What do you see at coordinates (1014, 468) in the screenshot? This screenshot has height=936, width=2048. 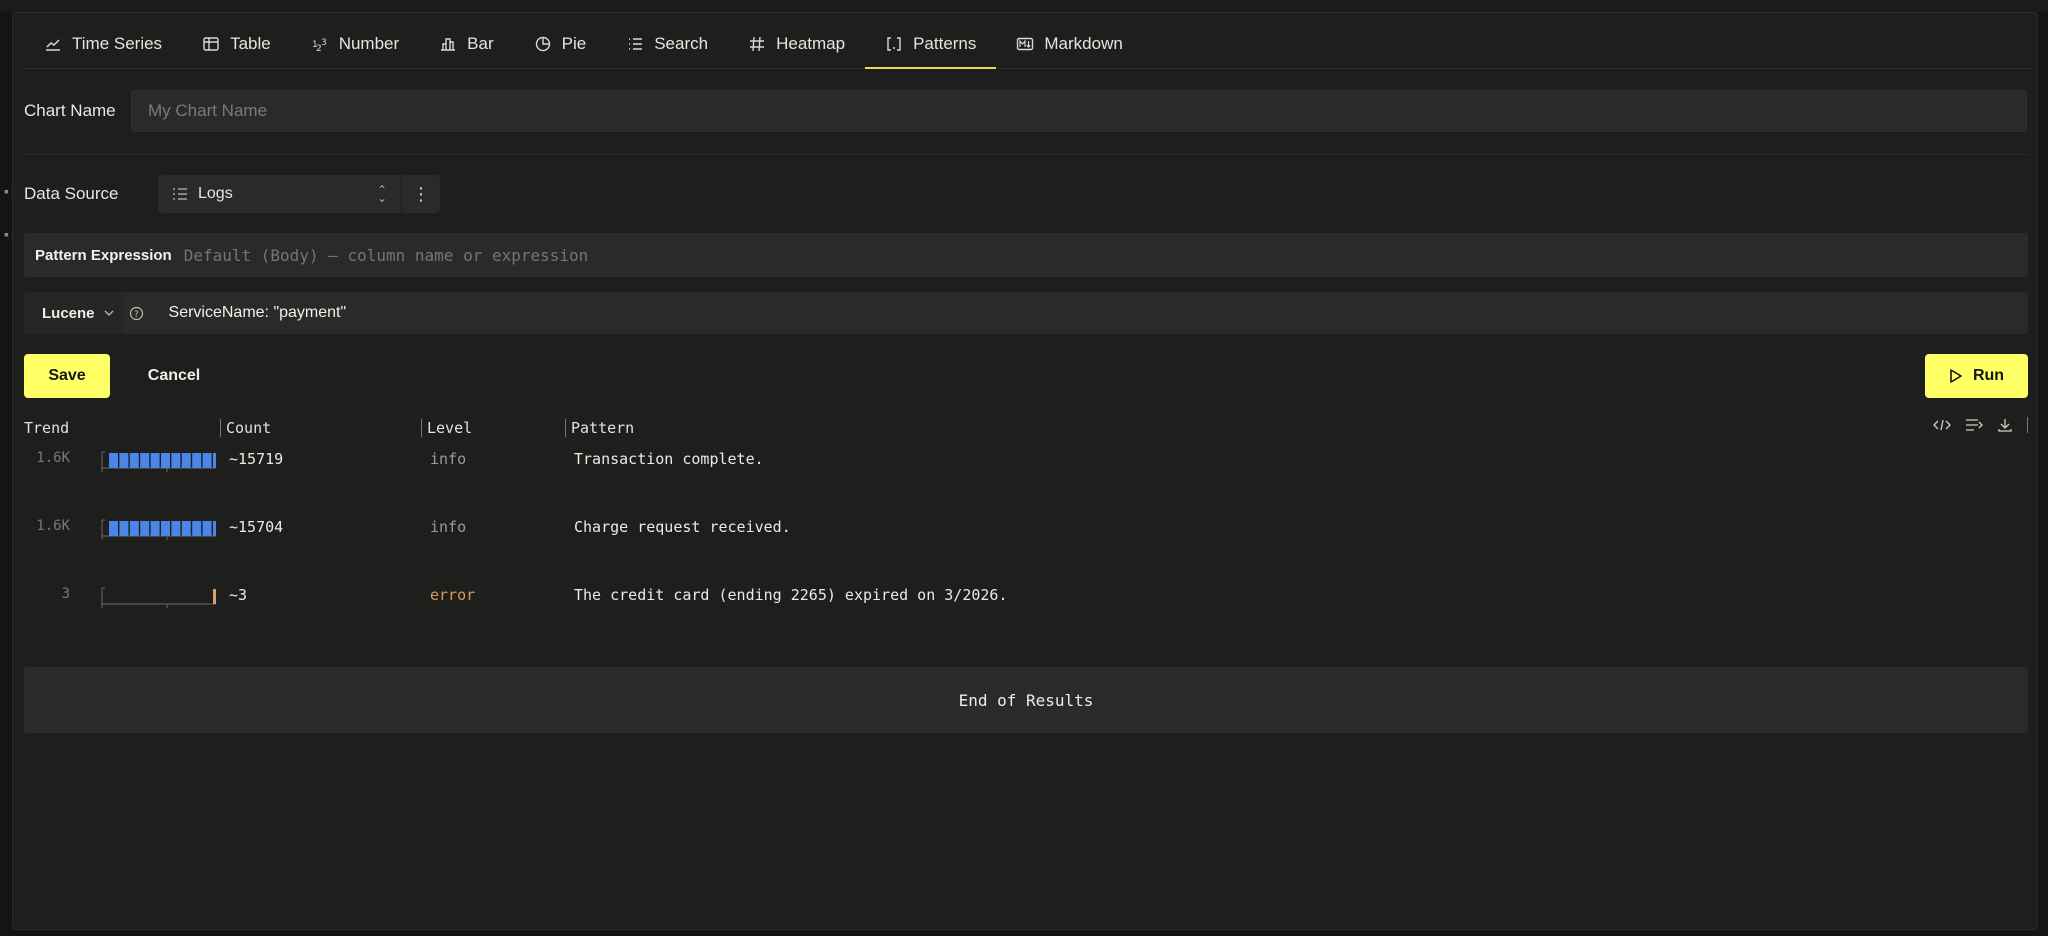 I see `table-row: 1.6K ~15719 info Transaction complete.` at bounding box center [1014, 468].